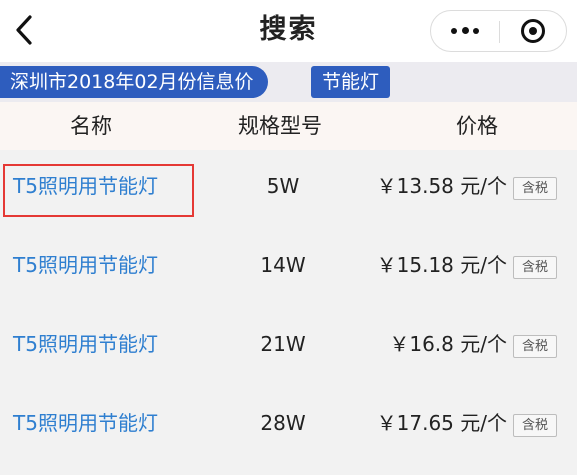 Image resolution: width=577 pixels, height=475 pixels. What do you see at coordinates (477, 126) in the screenshot?
I see `column-header-price: 价格` at bounding box center [477, 126].